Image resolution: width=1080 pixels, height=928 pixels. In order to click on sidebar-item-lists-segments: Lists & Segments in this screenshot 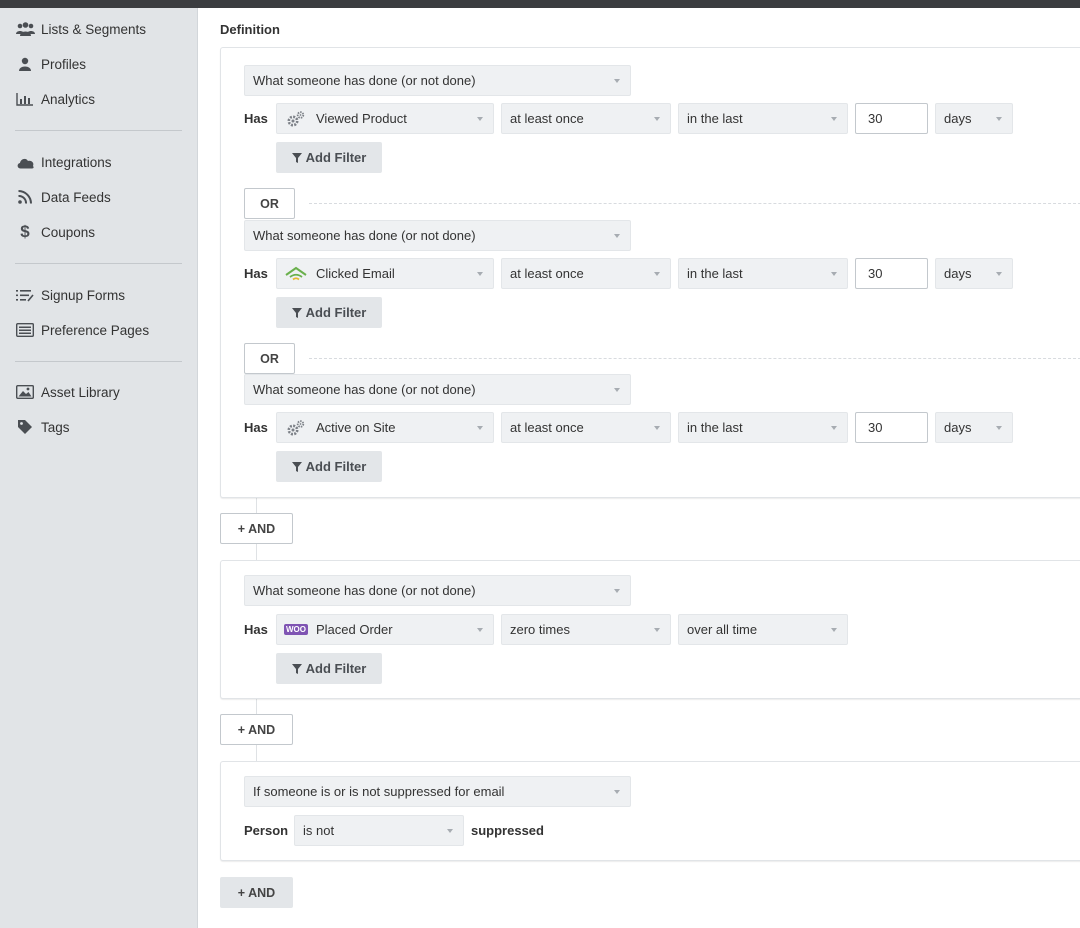, I will do `click(80, 29)`.